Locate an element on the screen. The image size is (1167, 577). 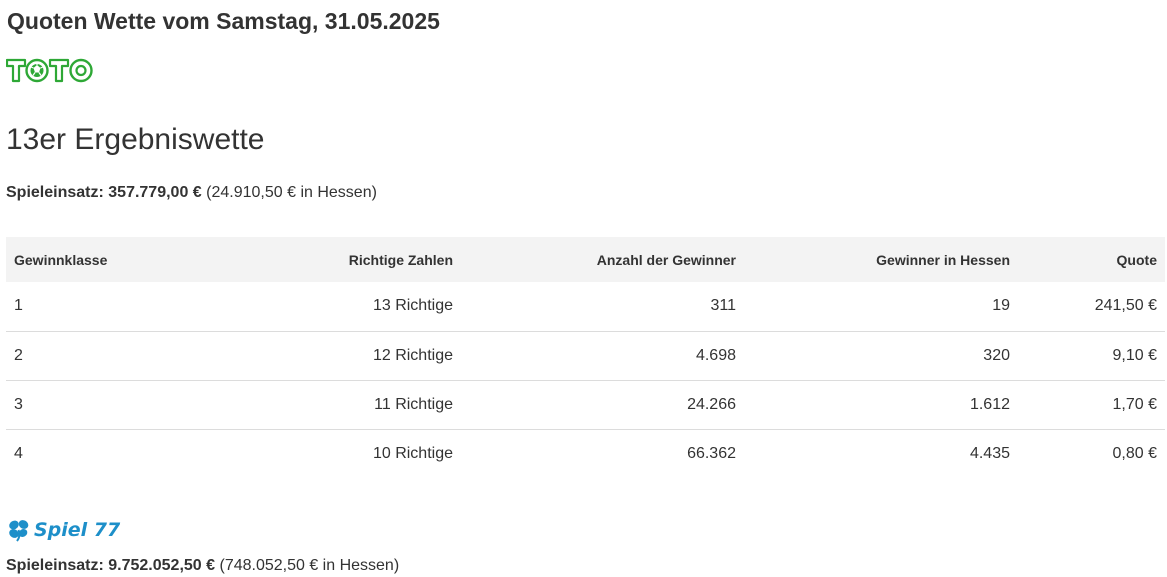
cell-gewinnklasse: 1 is located at coordinates (18, 306).